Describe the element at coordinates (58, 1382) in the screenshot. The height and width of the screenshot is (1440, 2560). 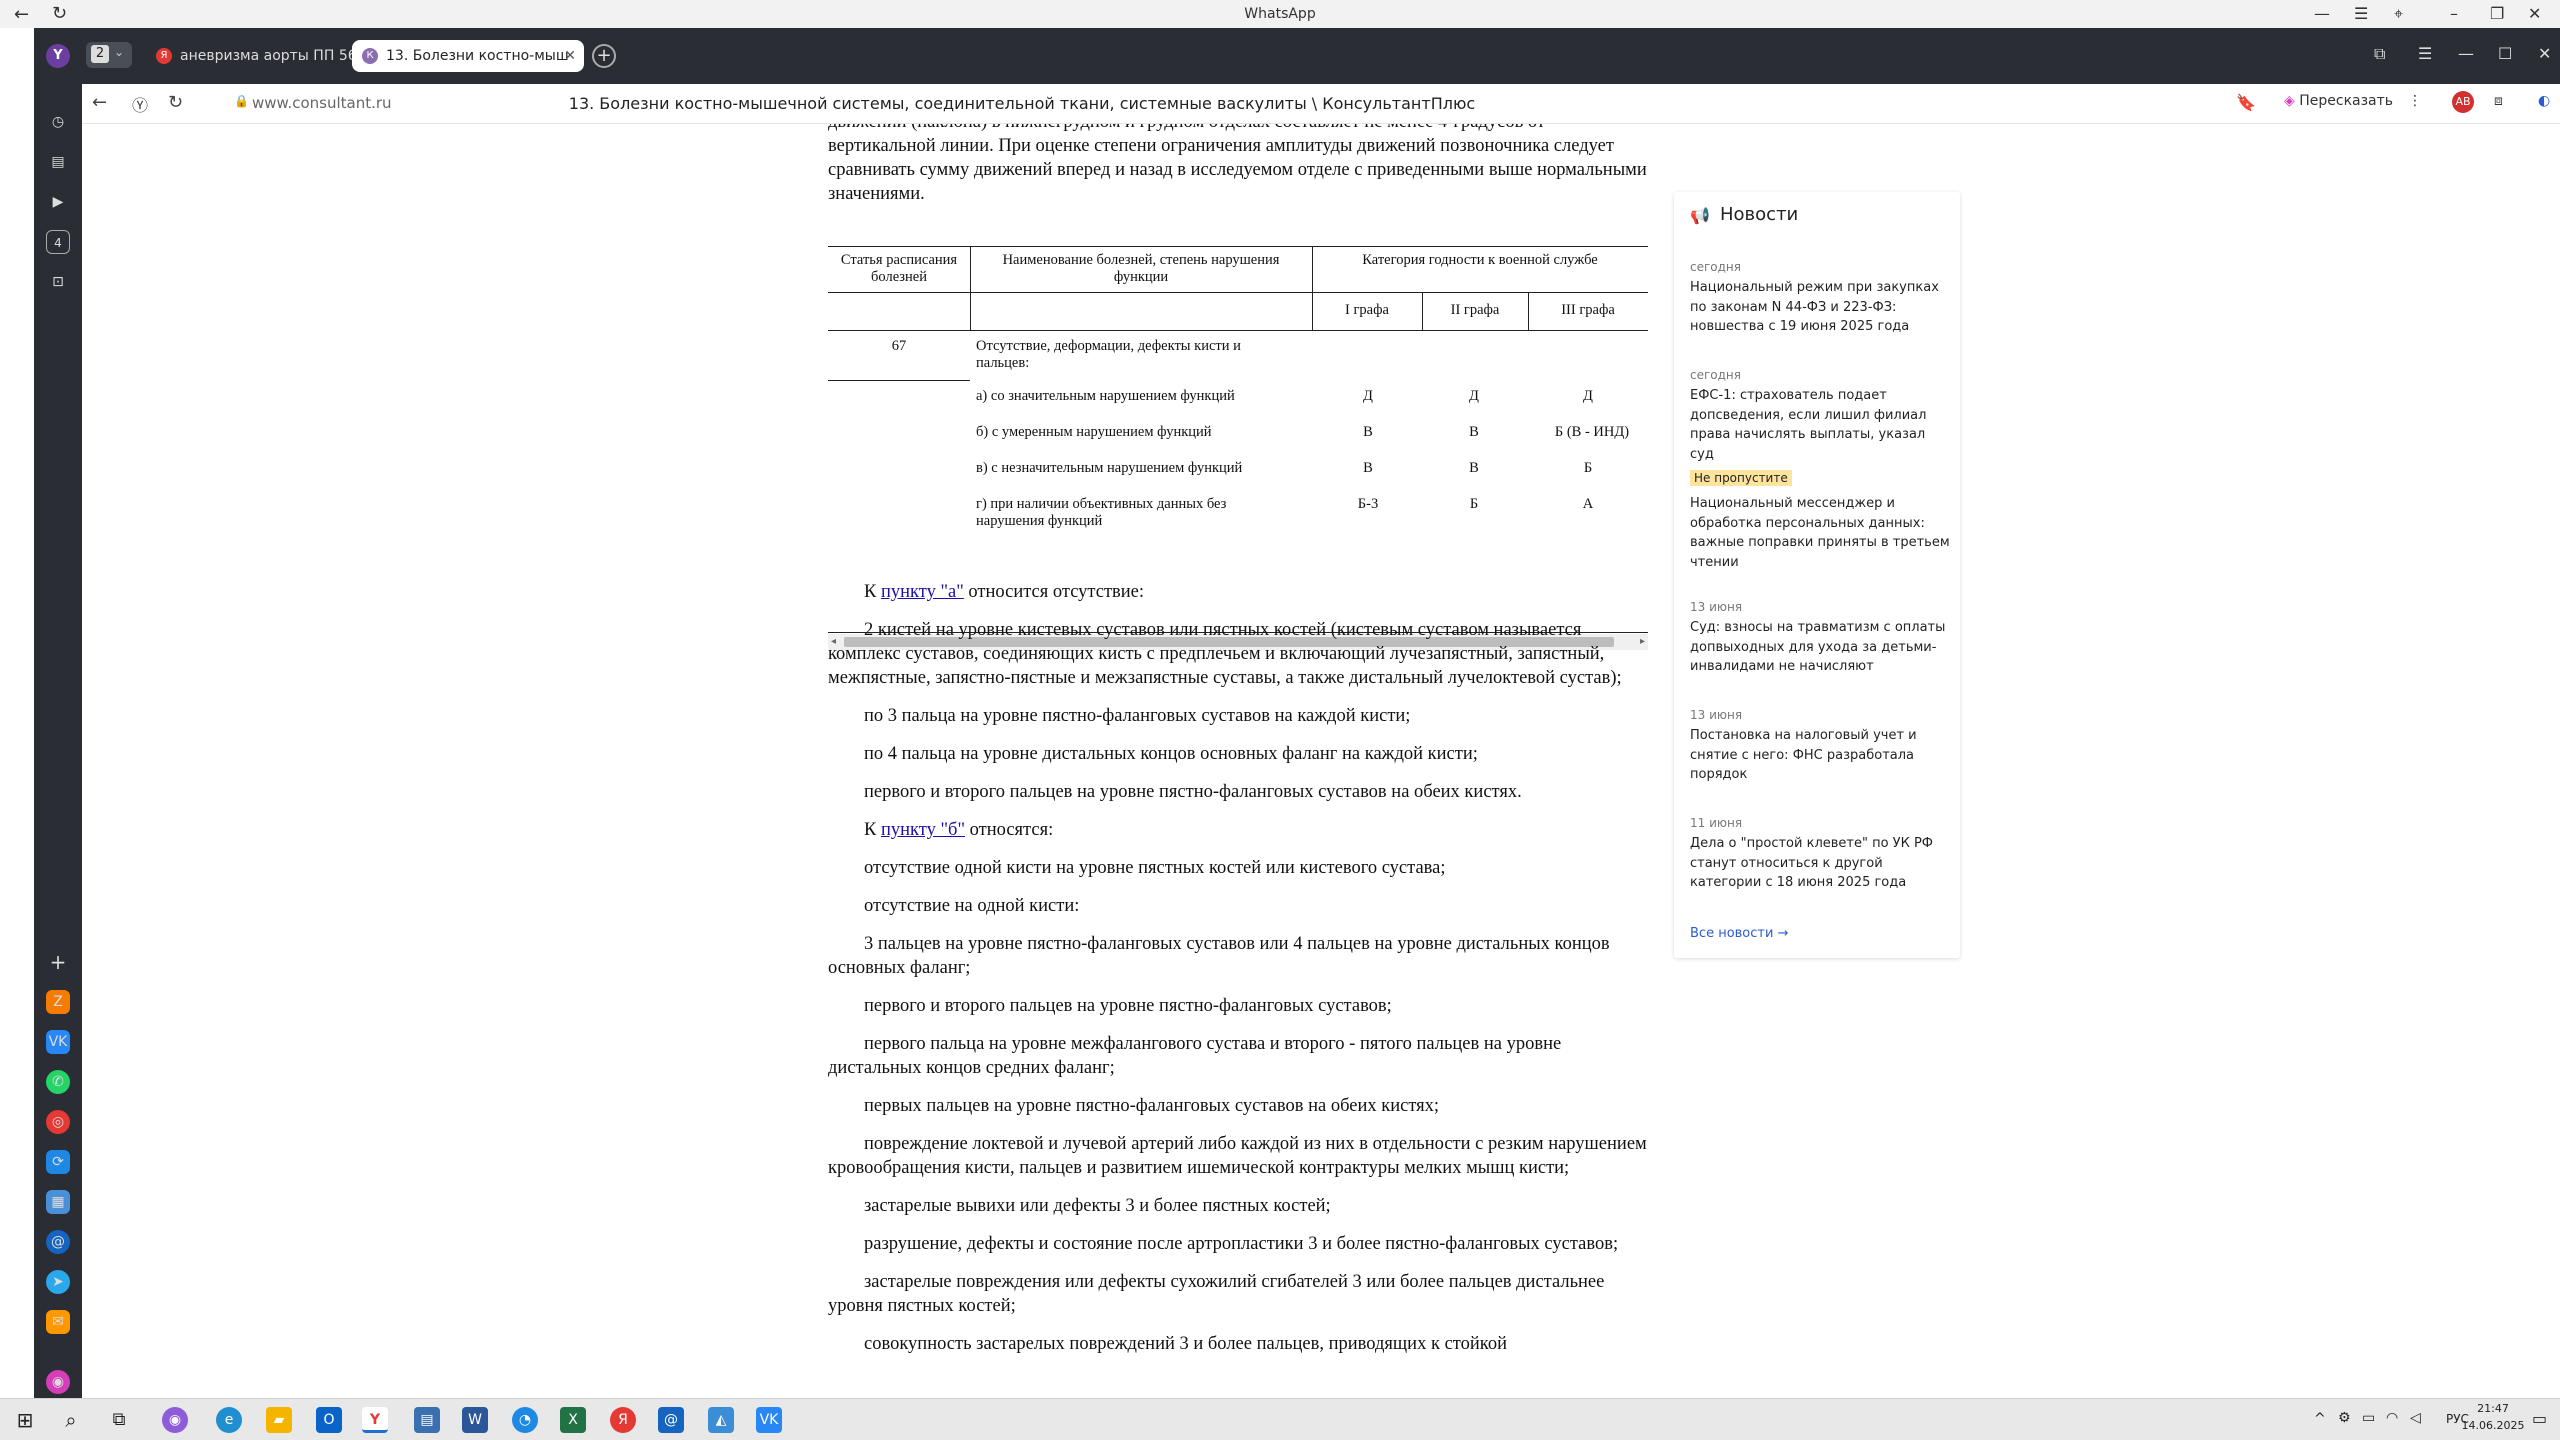
I see `alice-icon: ◉` at that location.